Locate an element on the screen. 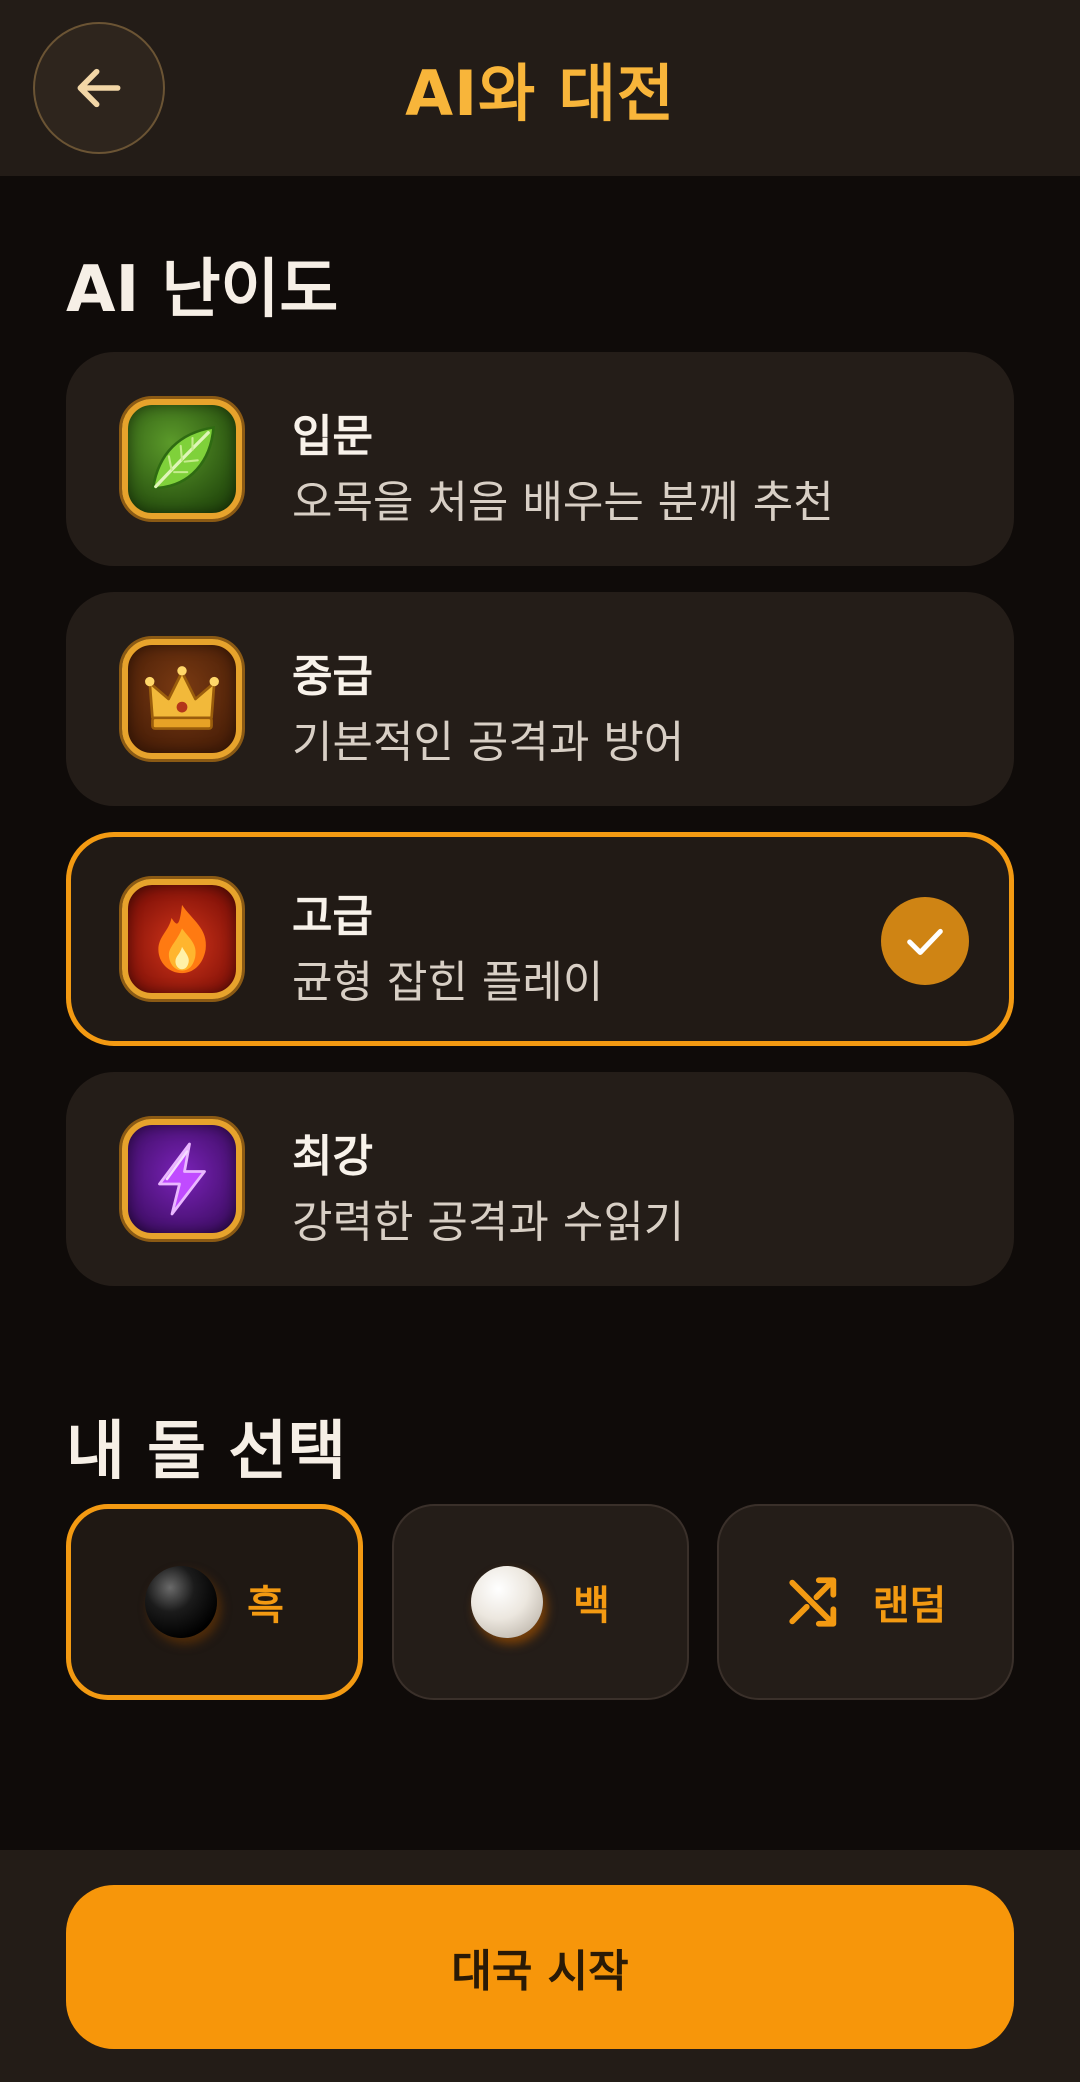  bottom-bar: 대국 시작 is located at coordinates (540, 1966).